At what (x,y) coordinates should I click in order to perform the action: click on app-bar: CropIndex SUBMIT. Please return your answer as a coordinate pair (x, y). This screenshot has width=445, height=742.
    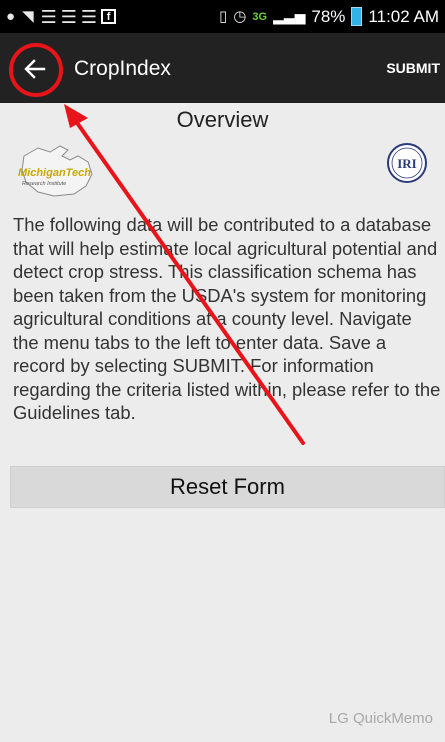
    Looking at the image, I should click on (222, 68).